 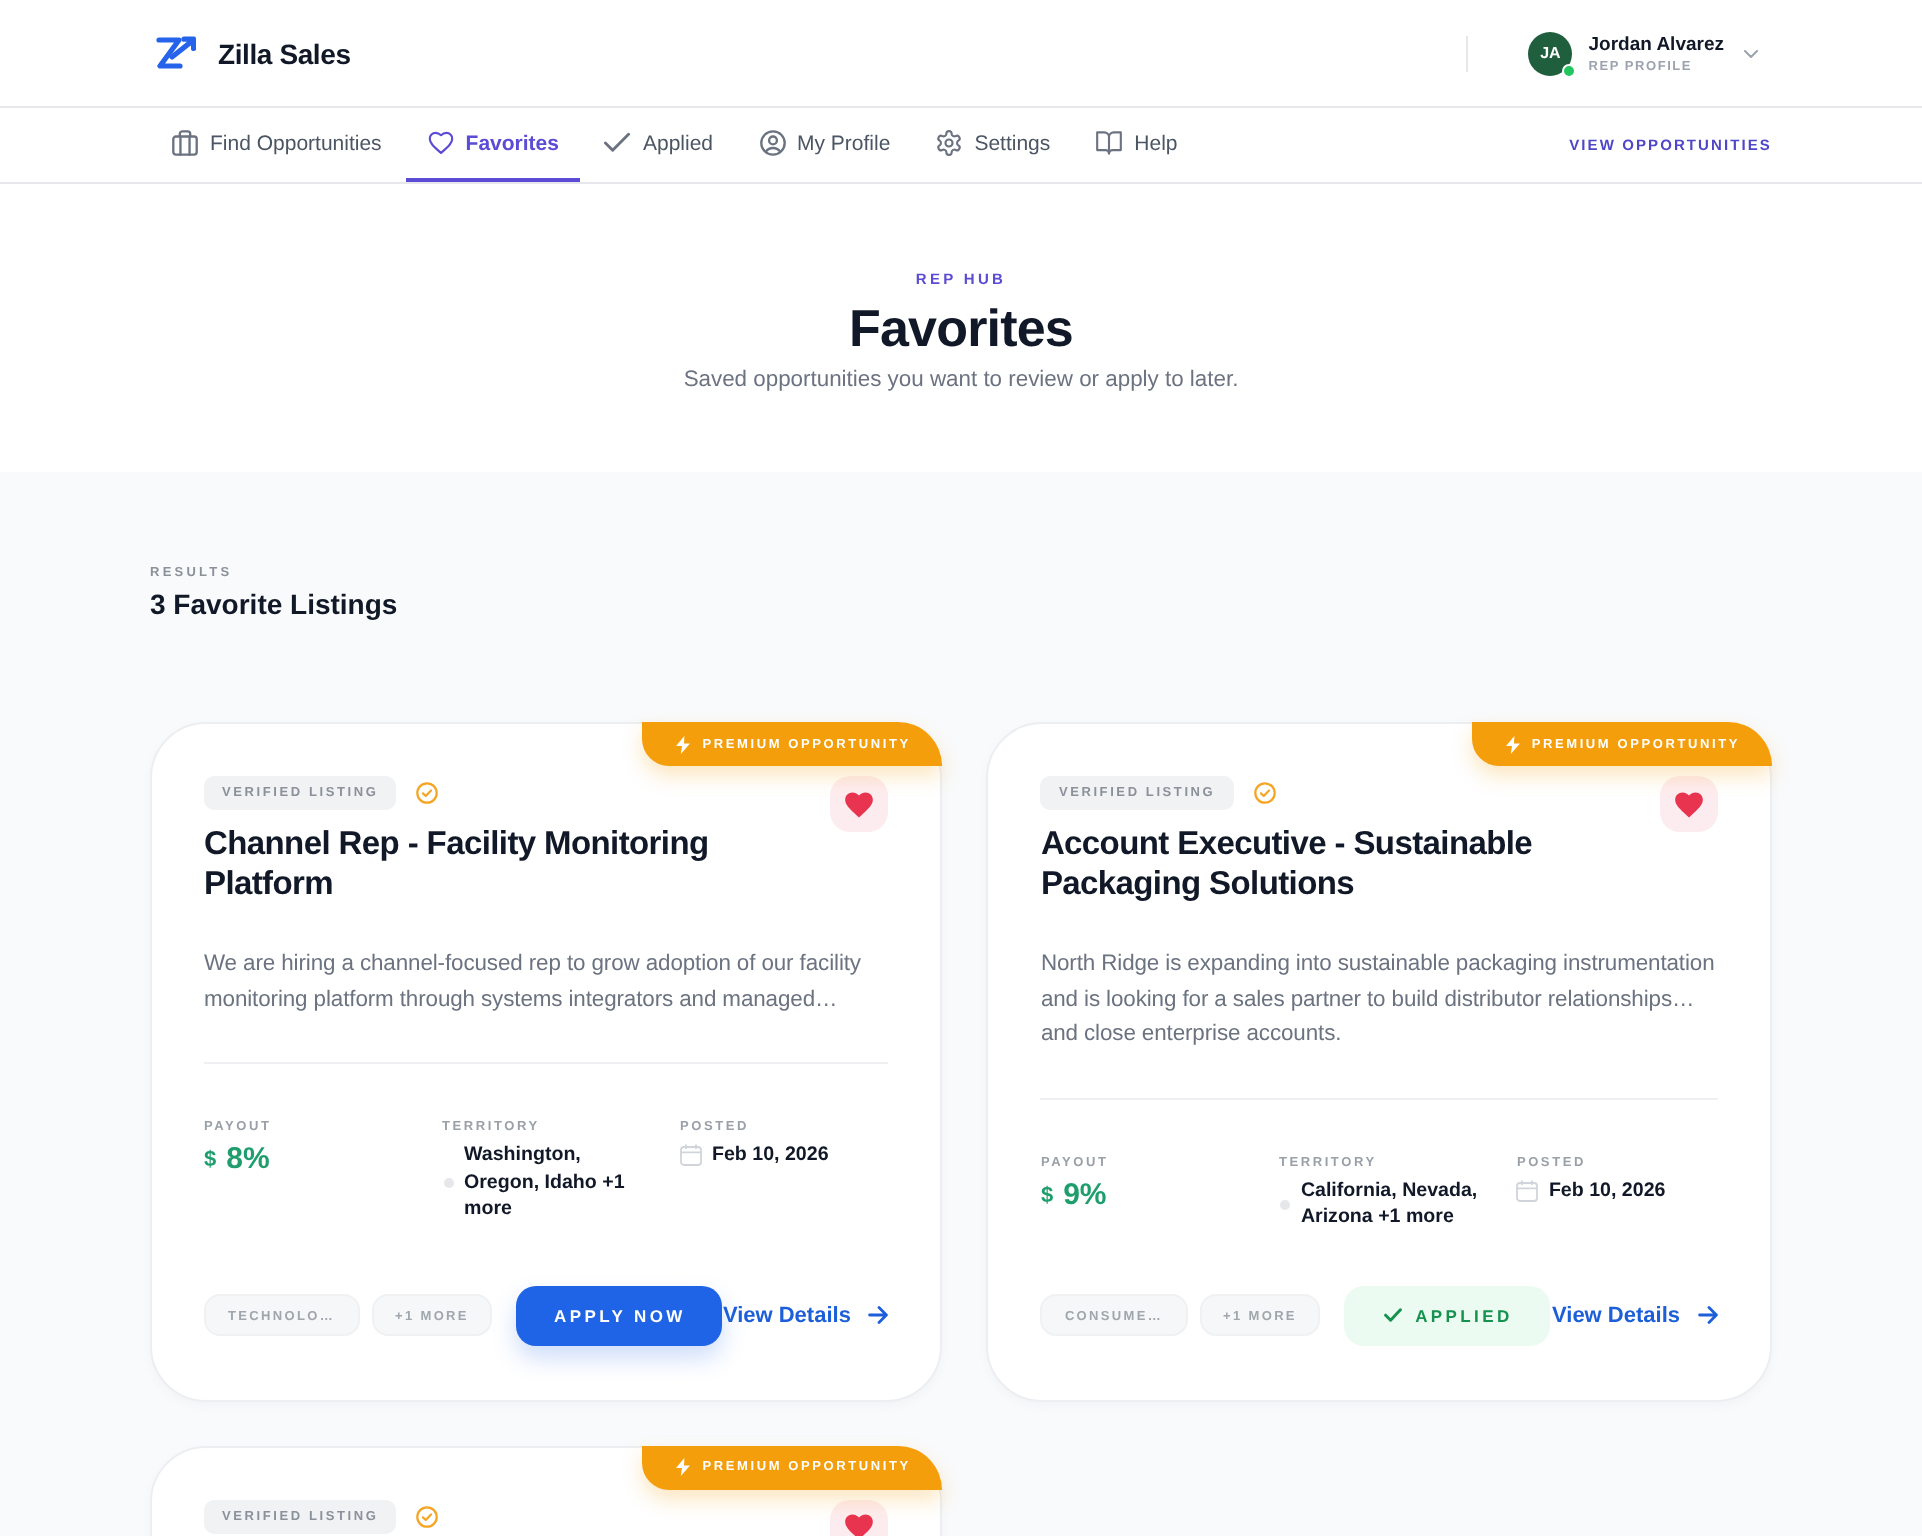 What do you see at coordinates (949, 143) in the screenshot?
I see `settings-icon` at bounding box center [949, 143].